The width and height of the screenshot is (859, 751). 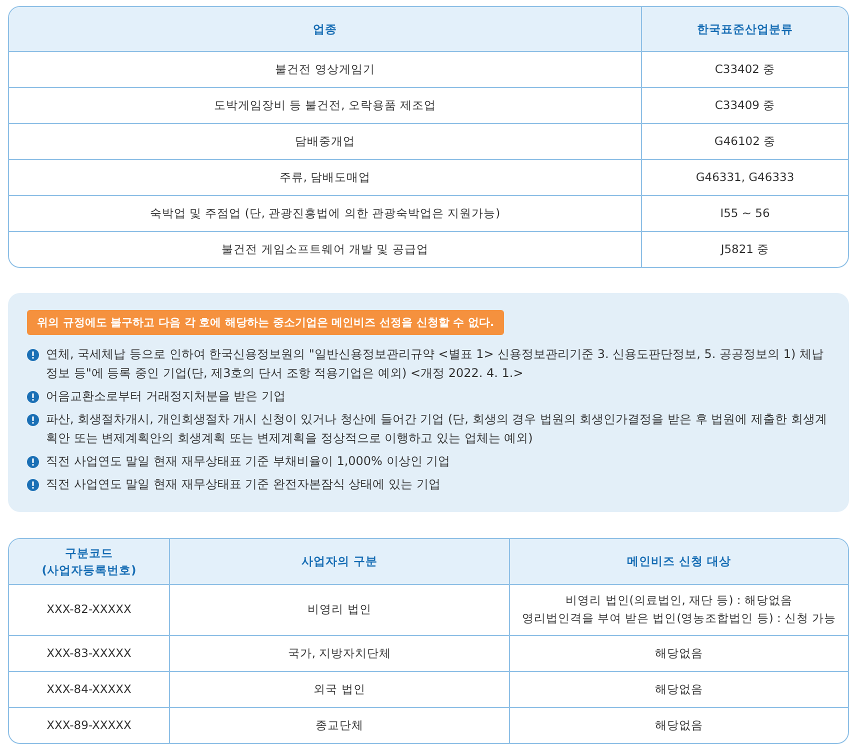 What do you see at coordinates (325, 29) in the screenshot?
I see `column-header: 업종` at bounding box center [325, 29].